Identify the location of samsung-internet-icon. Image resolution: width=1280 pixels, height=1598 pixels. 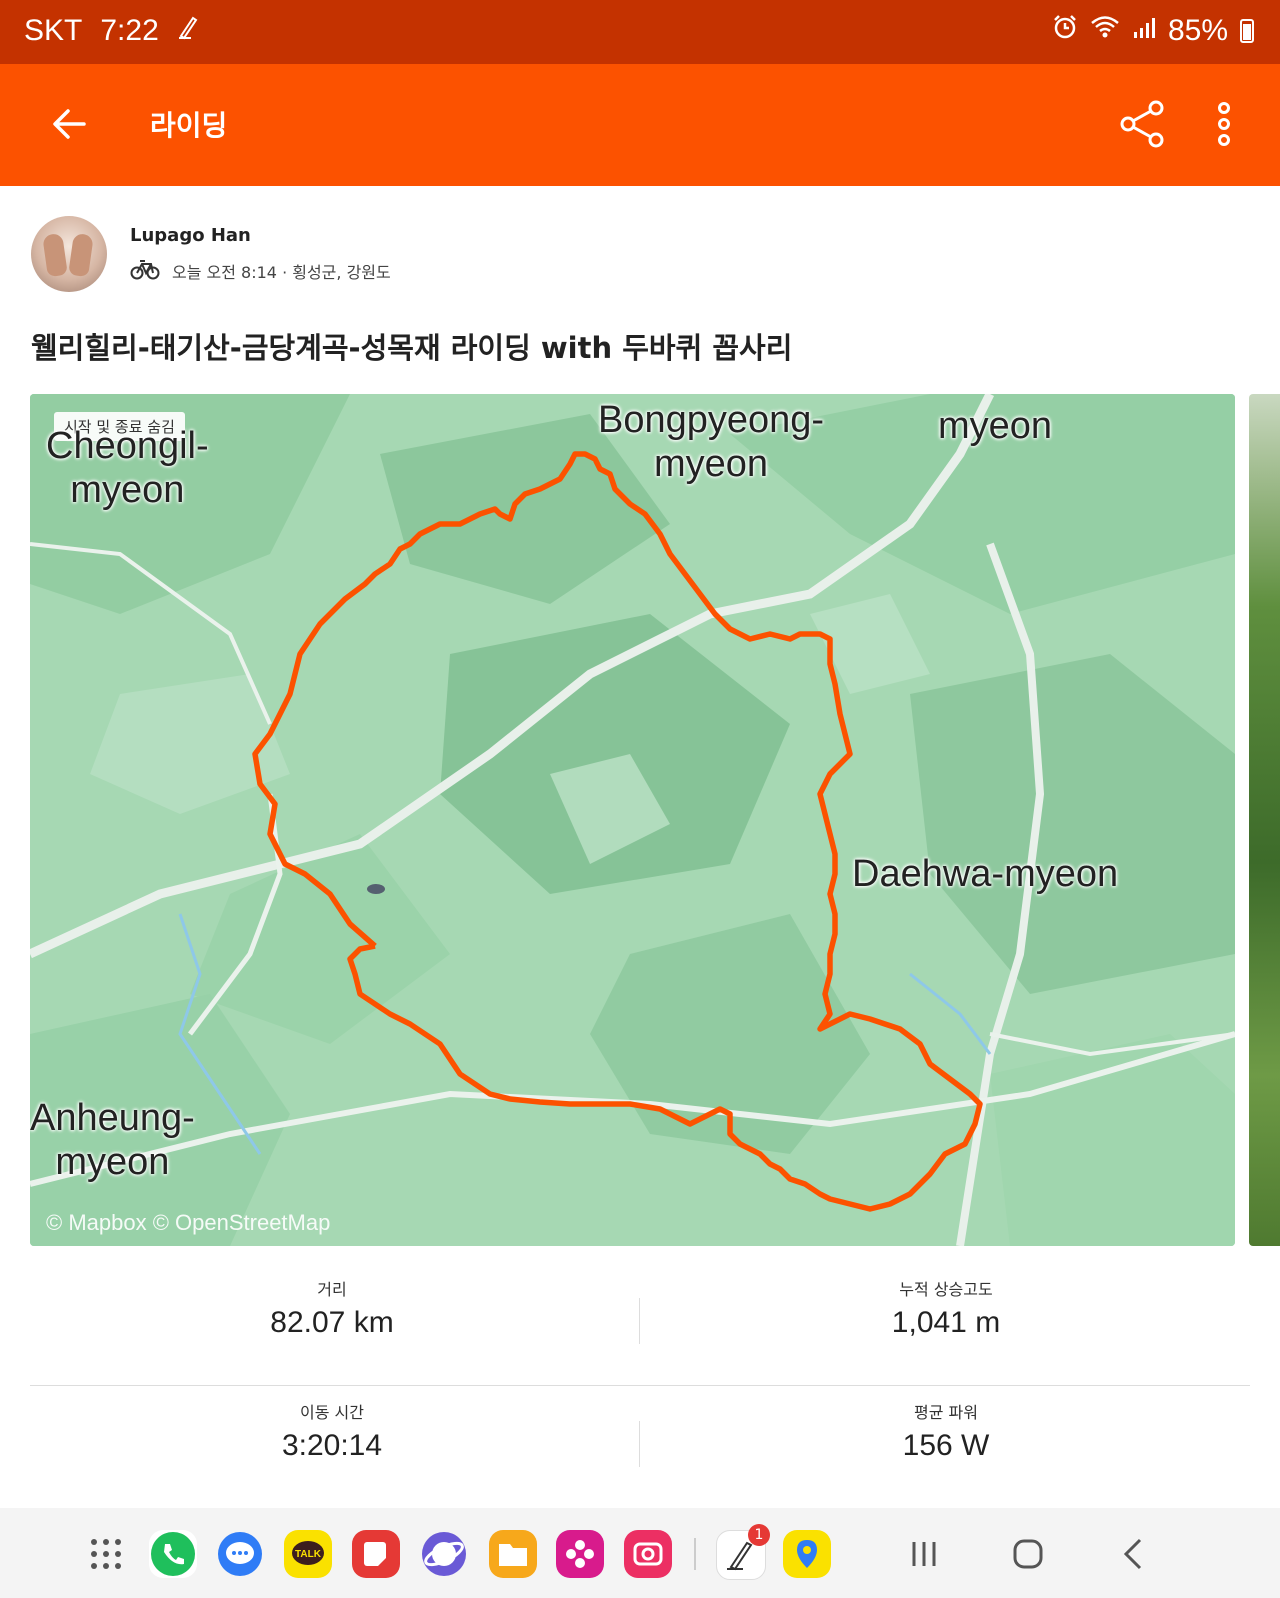
(444, 1554).